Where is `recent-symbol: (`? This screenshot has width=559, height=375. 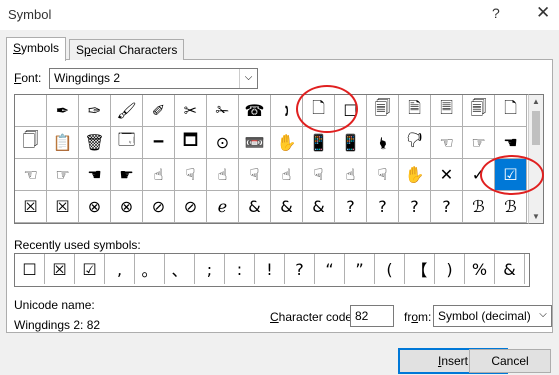 recent-symbol: ( is located at coordinates (390, 269).